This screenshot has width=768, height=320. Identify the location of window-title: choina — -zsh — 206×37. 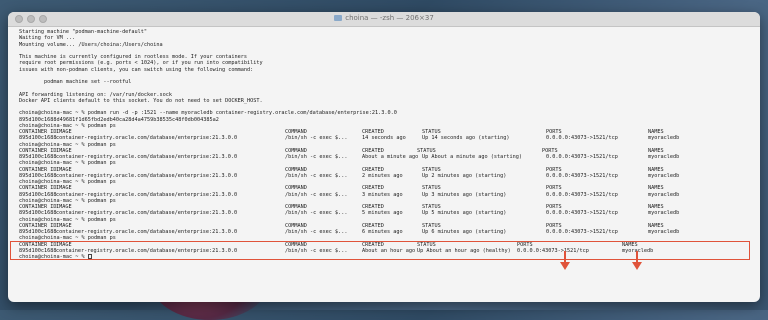
(384, 18).